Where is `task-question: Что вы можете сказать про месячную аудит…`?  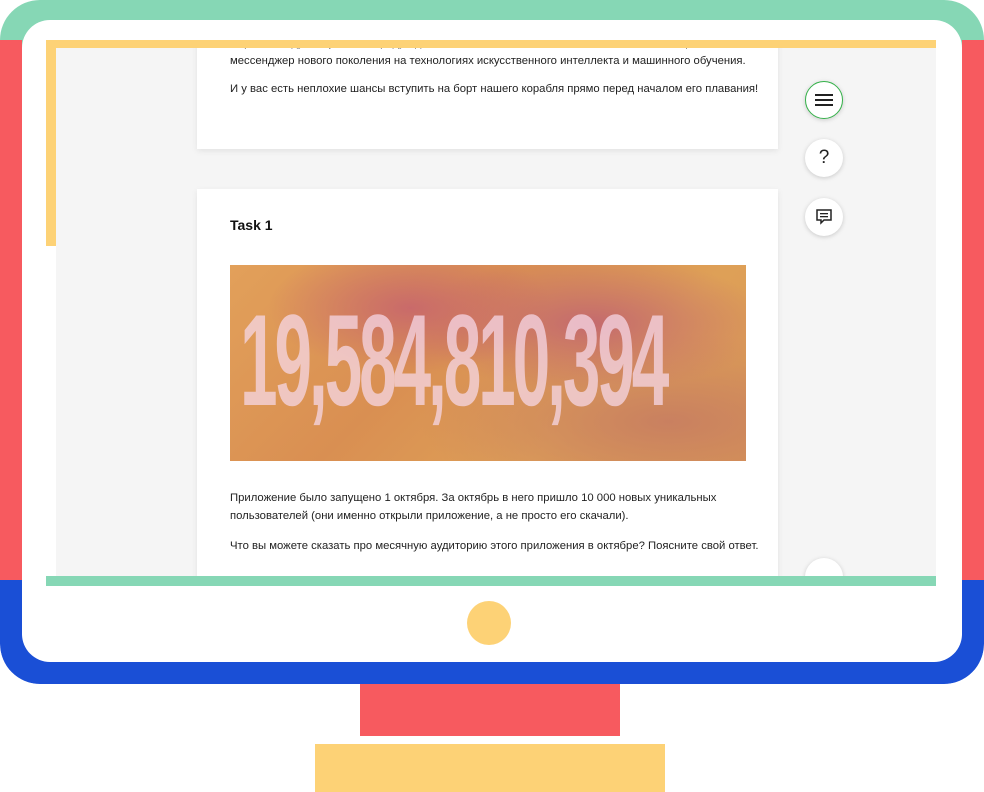
task-question: Что вы можете сказать про месячную аудит… is located at coordinates (494, 546).